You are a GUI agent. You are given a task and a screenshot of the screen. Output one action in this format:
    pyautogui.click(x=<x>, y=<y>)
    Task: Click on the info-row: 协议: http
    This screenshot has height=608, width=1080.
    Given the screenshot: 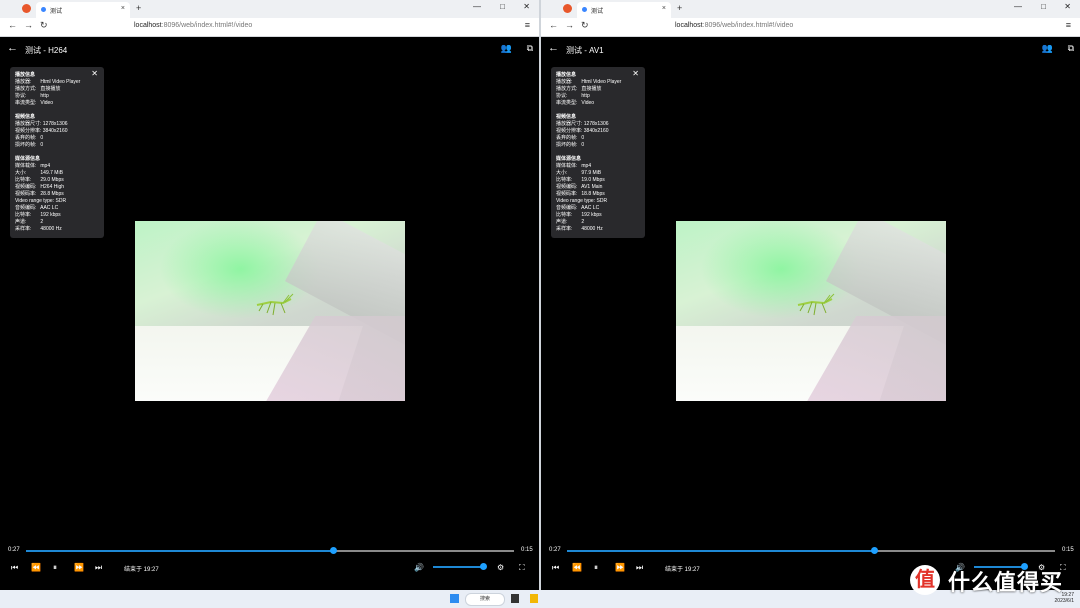 What is the action you would take?
    pyautogui.click(x=598, y=96)
    